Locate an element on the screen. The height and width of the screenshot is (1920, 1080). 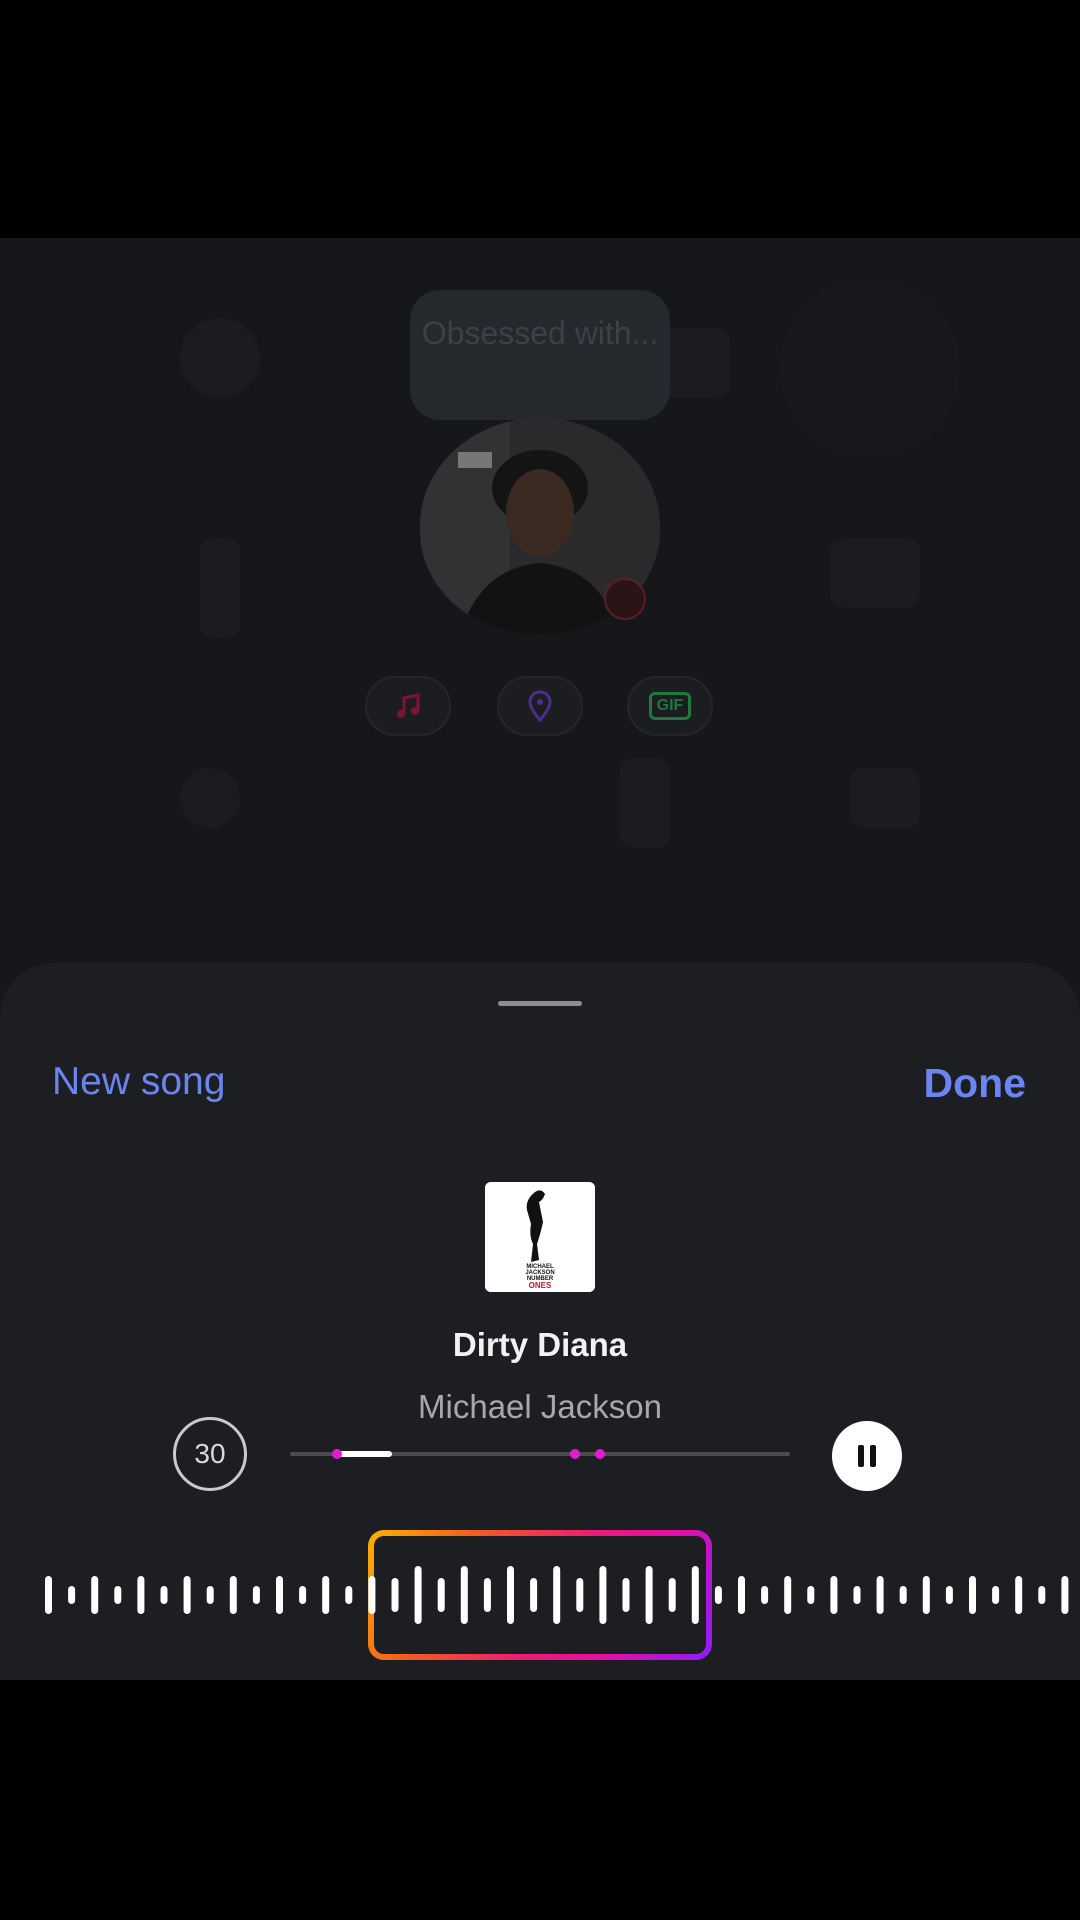
clip-duration-label: 30 is located at coordinates (210, 1453).